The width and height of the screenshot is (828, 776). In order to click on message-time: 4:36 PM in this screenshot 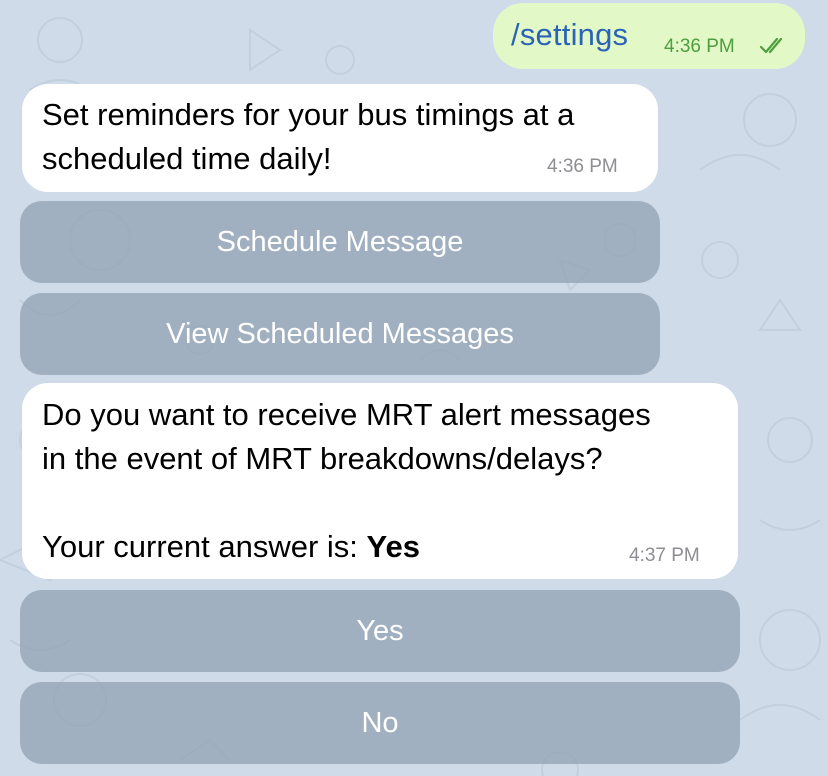, I will do `click(582, 166)`.